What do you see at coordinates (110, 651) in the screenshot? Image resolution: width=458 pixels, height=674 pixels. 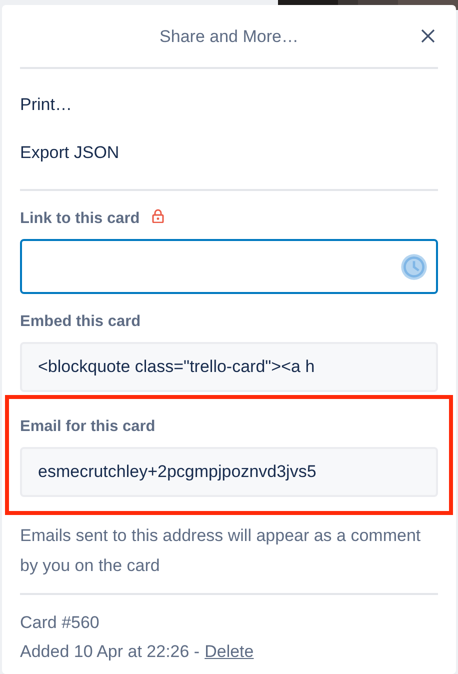 I see `added-date: Added 10 Apr at 22:26 -` at bounding box center [110, 651].